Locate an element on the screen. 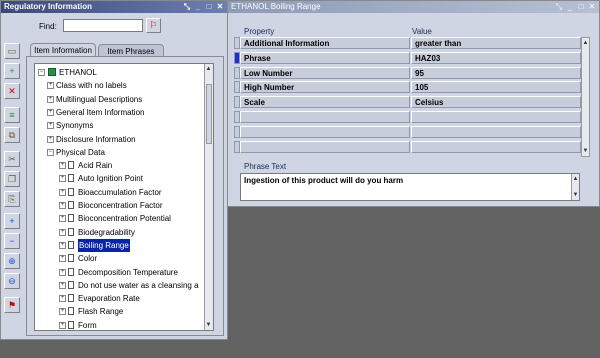 Image resolution: width=600 pixels, height=358 pixels. scroll-thumb is located at coordinates (209, 114).